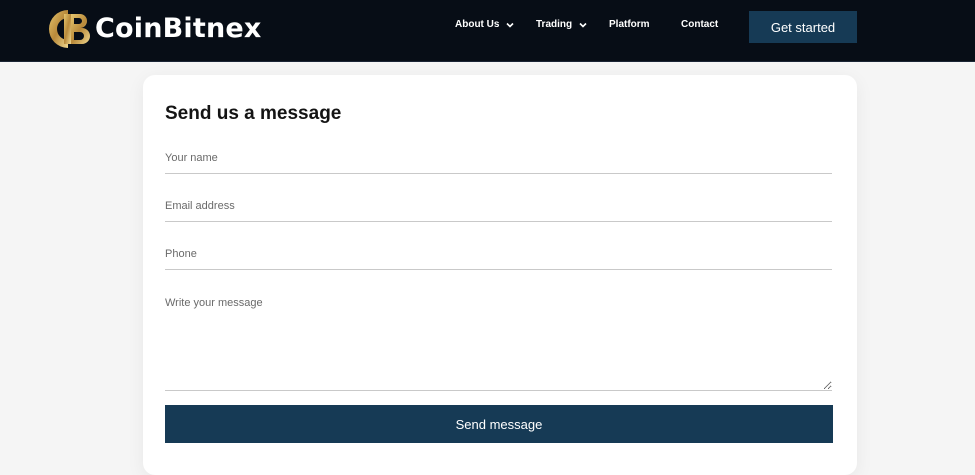 This screenshot has height=475, width=975. I want to click on nav-item-about-us: About Us, so click(485, 24).